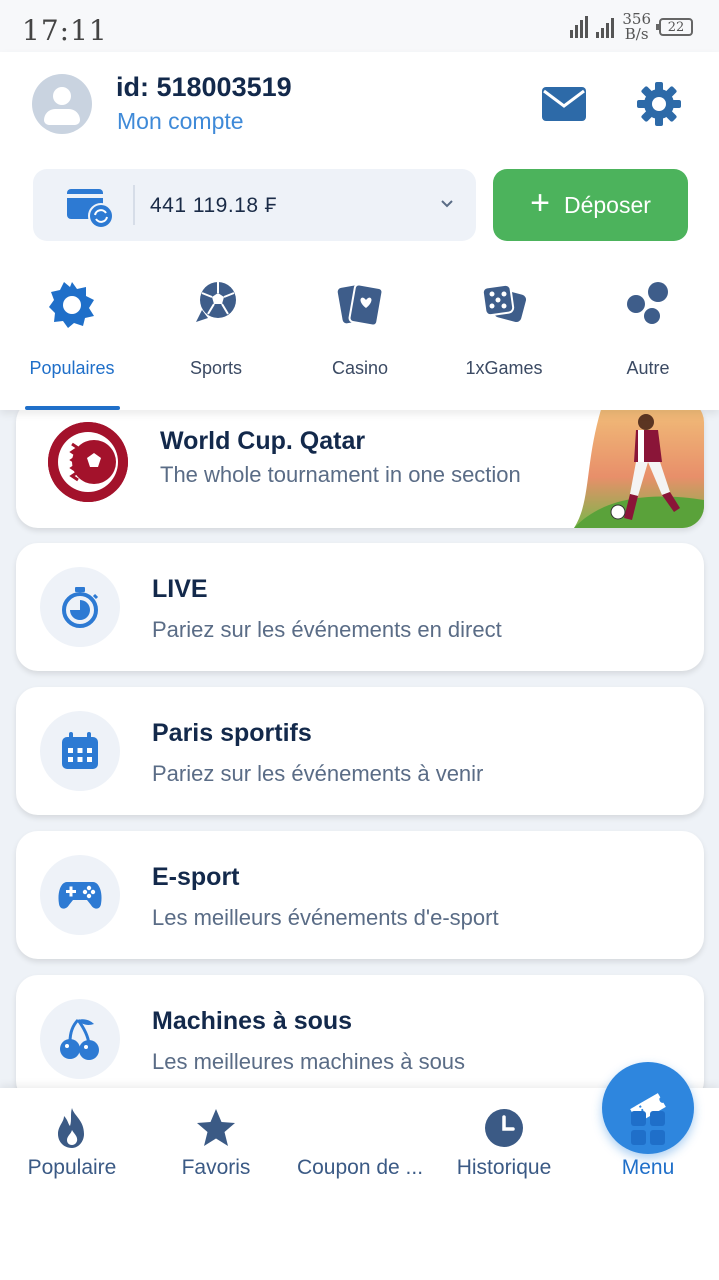  Describe the element at coordinates (648, 1167) in the screenshot. I see `nav-label: Menu` at that location.